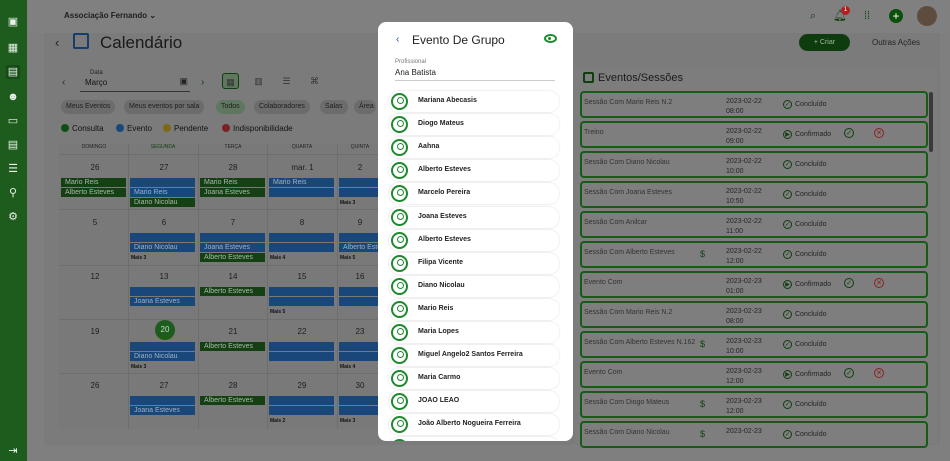 This screenshot has width=950, height=461. What do you see at coordinates (867, 16) in the screenshot?
I see `apps-grid-icon: ⁞⁞` at bounding box center [867, 16].